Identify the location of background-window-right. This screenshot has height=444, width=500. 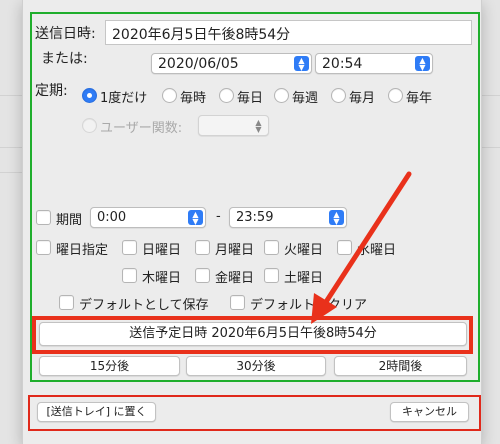
(491, 222).